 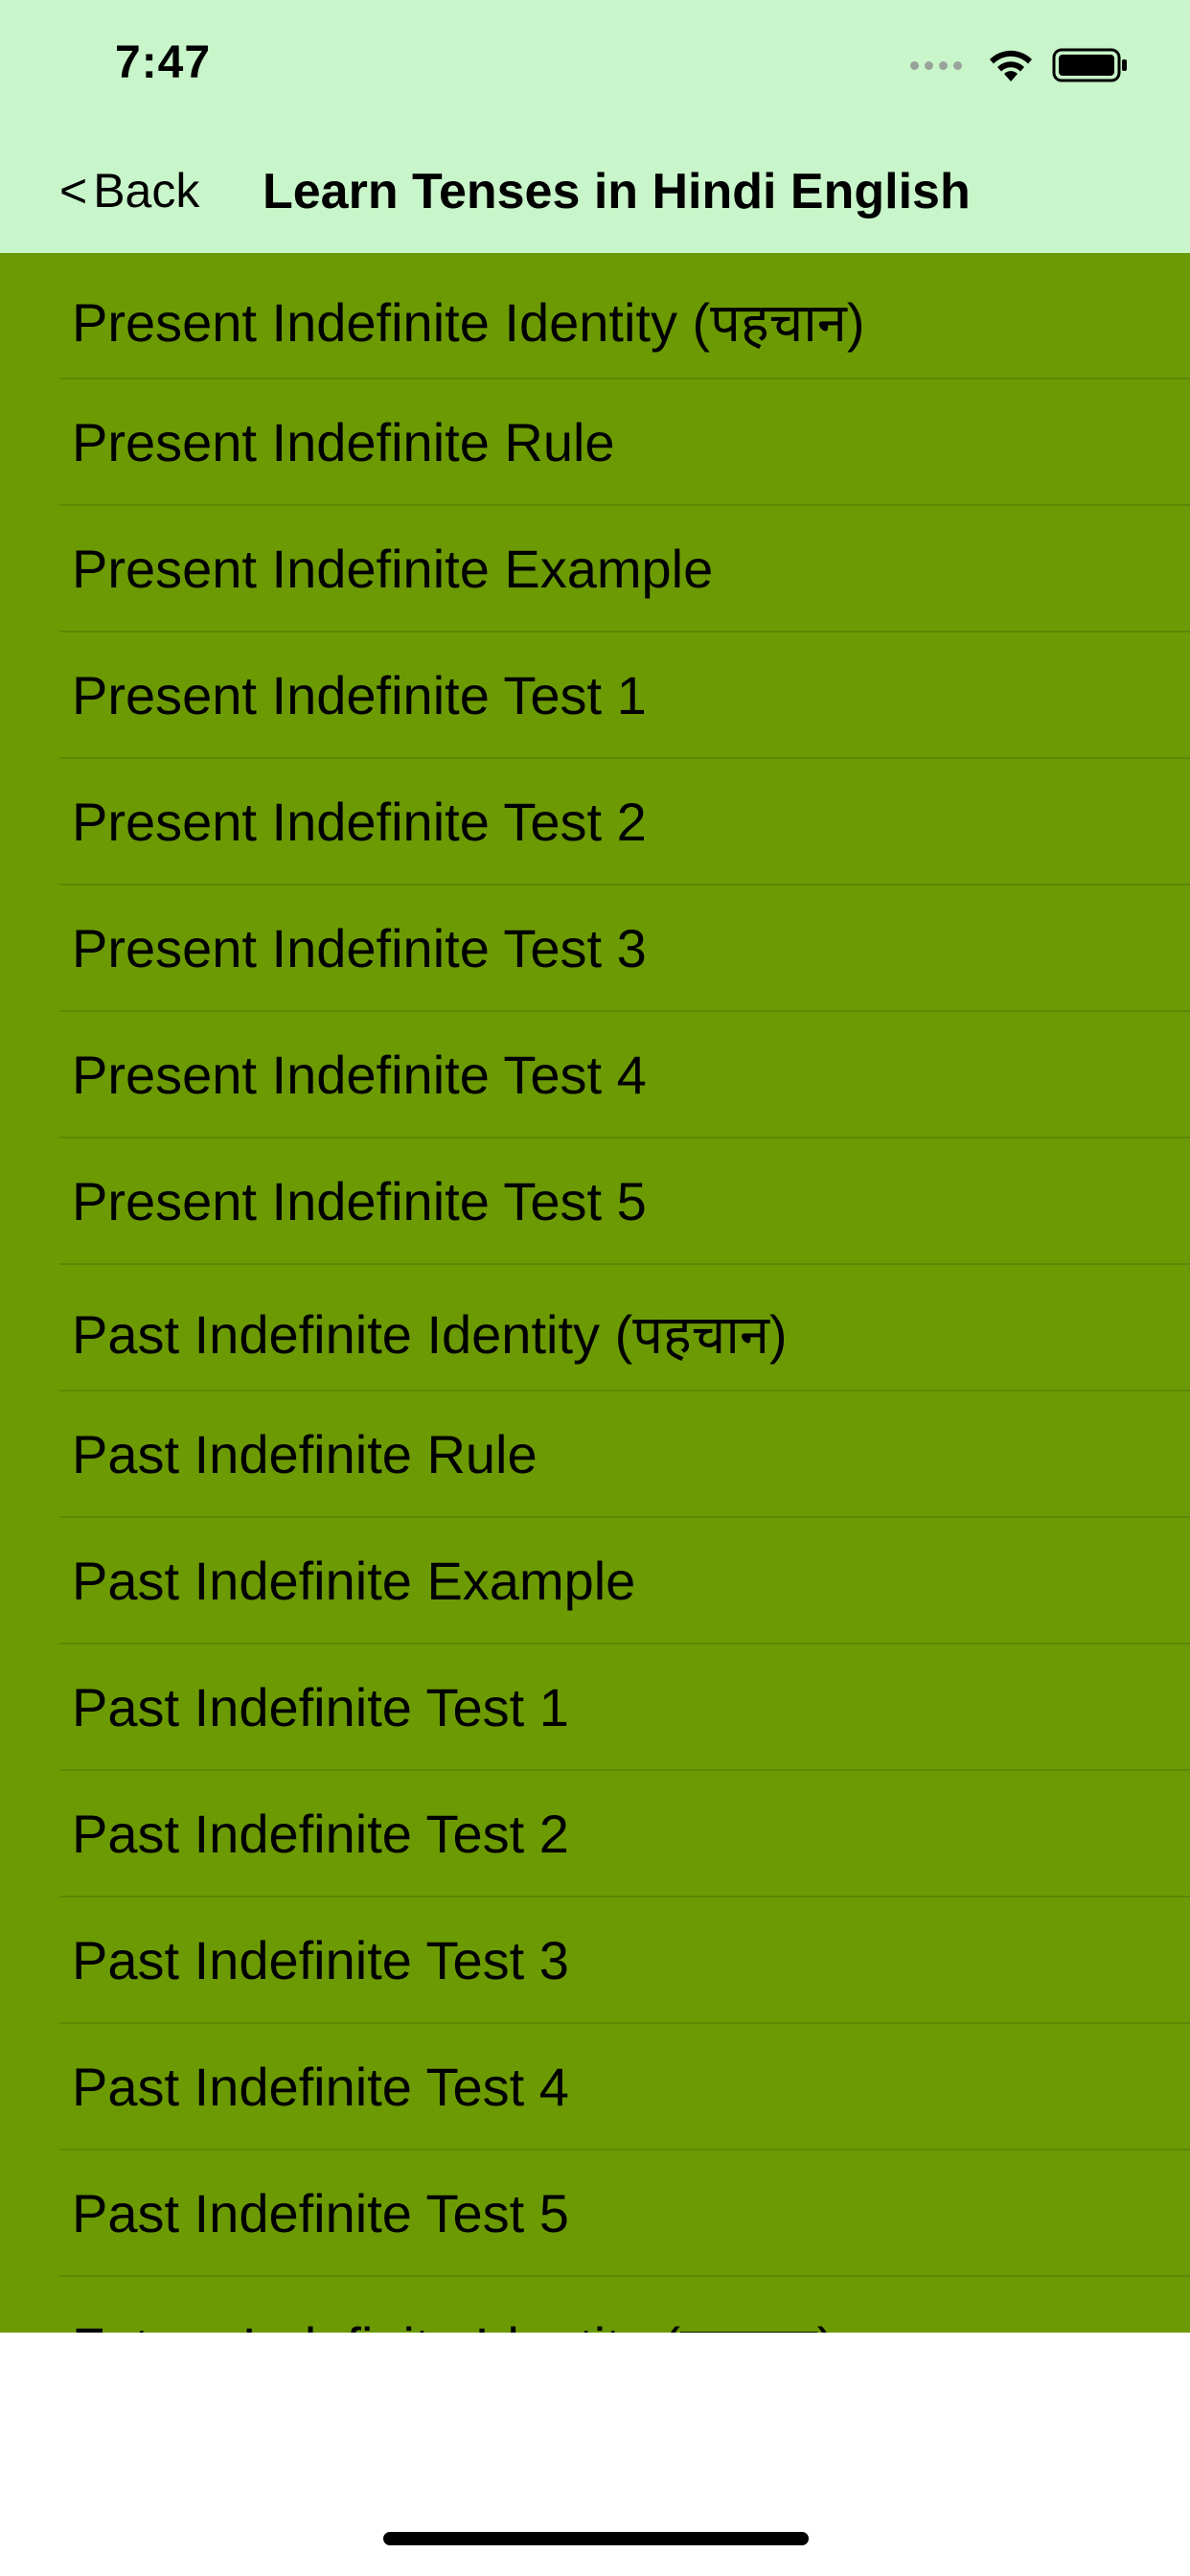 What do you see at coordinates (320, 1834) in the screenshot?
I see `list-item-label: Past Indefinite Test 2` at bounding box center [320, 1834].